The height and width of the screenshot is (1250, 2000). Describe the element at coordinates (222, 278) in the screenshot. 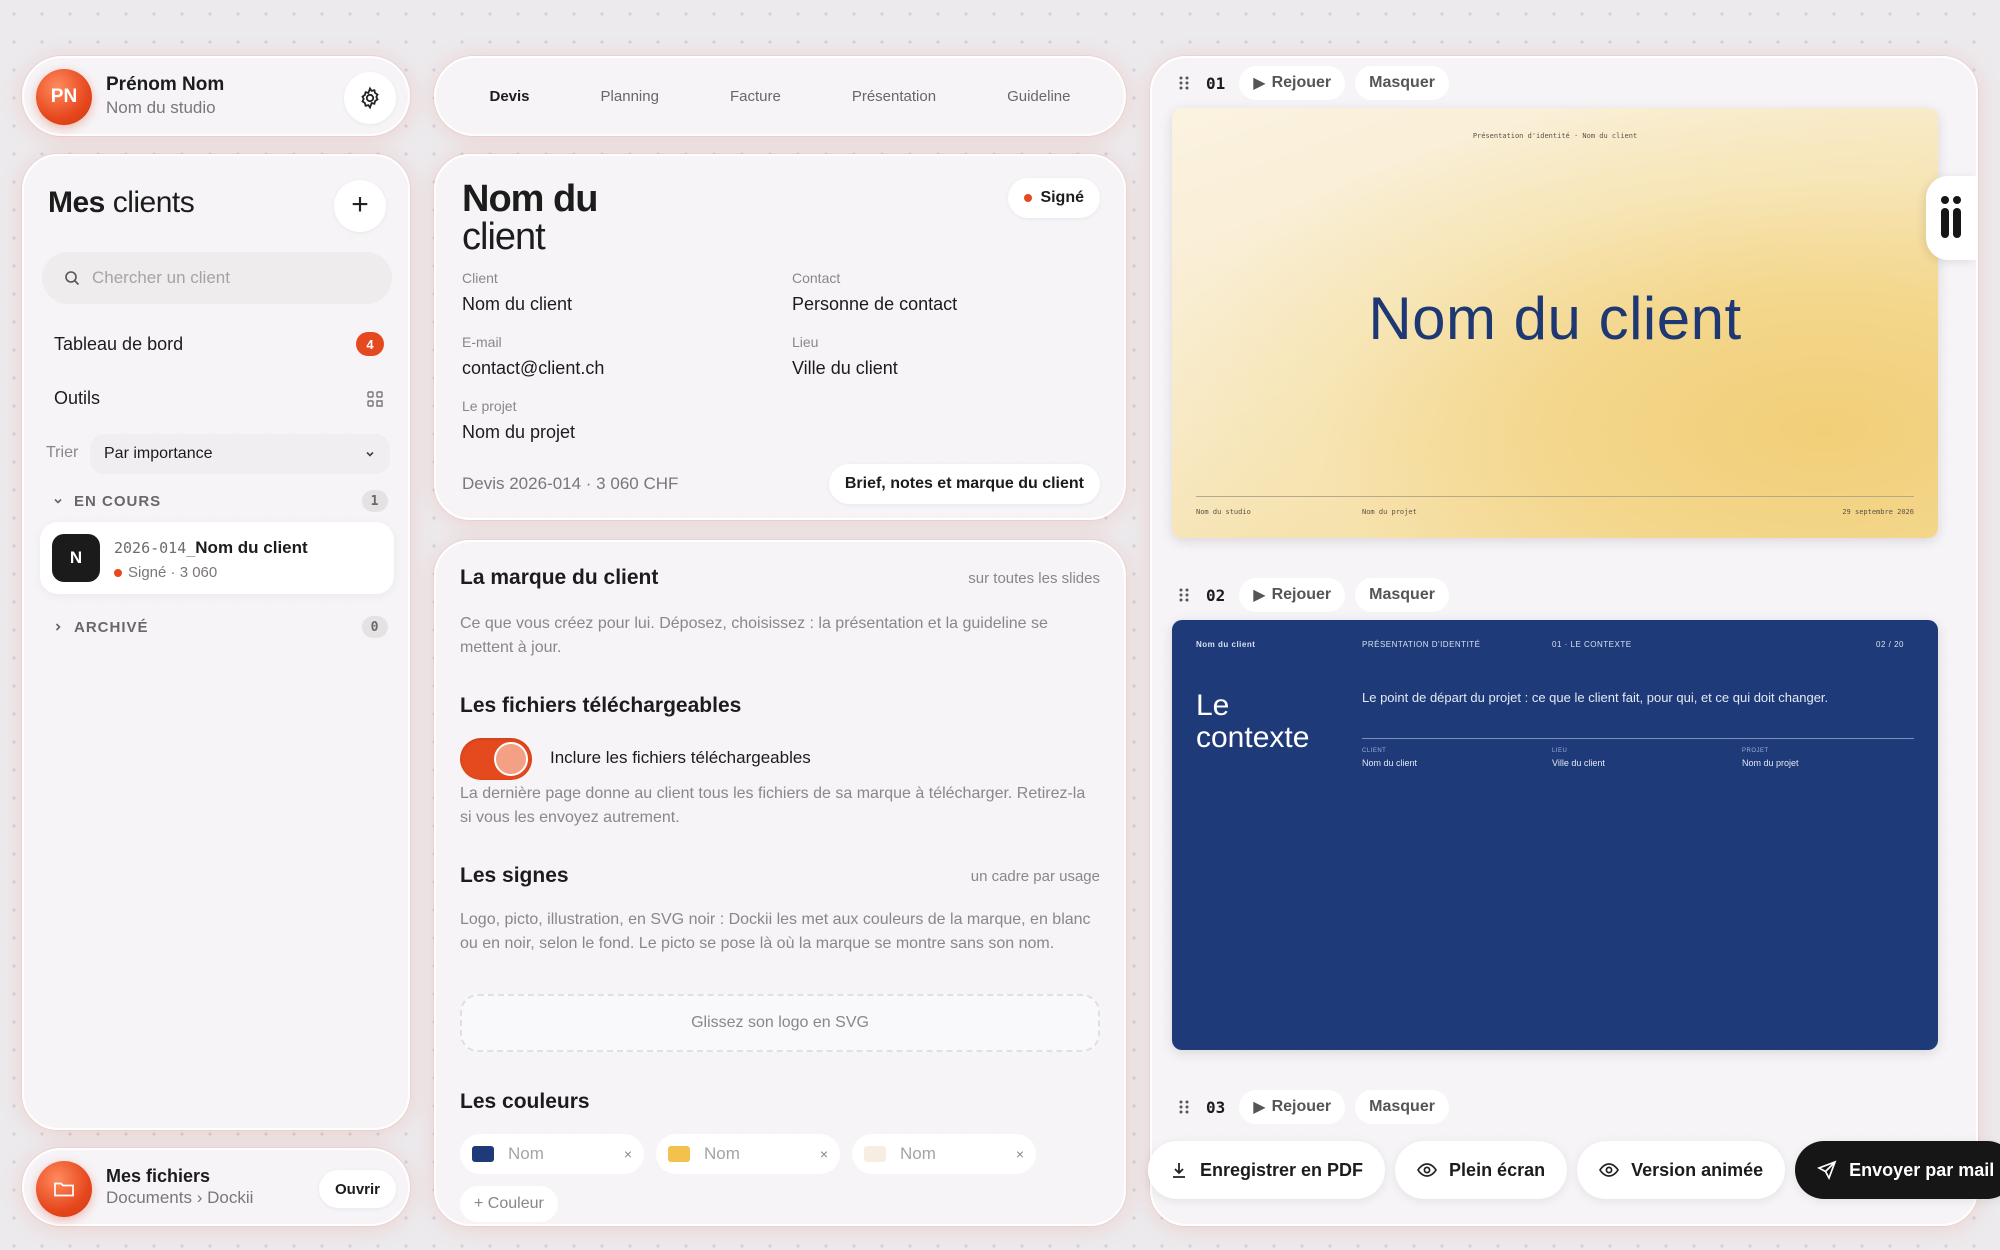

I see `search-input` at that location.